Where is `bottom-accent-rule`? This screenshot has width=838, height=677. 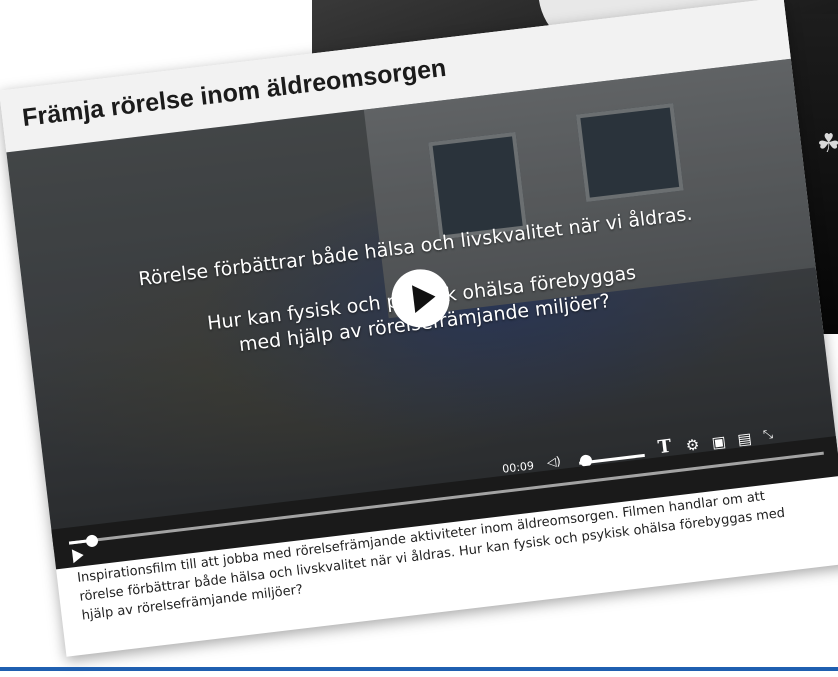 bottom-accent-rule is located at coordinates (419, 669).